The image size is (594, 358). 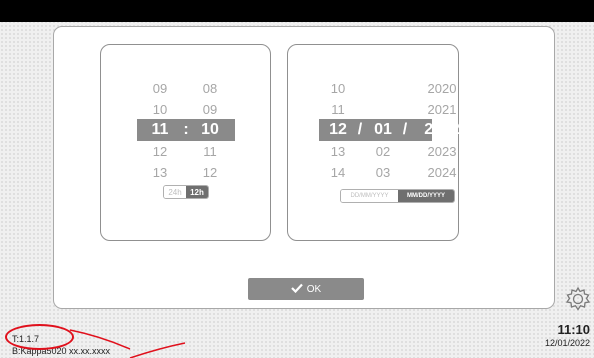 What do you see at coordinates (567, 343) in the screenshot?
I see `clock-date: 12/01/2022` at bounding box center [567, 343].